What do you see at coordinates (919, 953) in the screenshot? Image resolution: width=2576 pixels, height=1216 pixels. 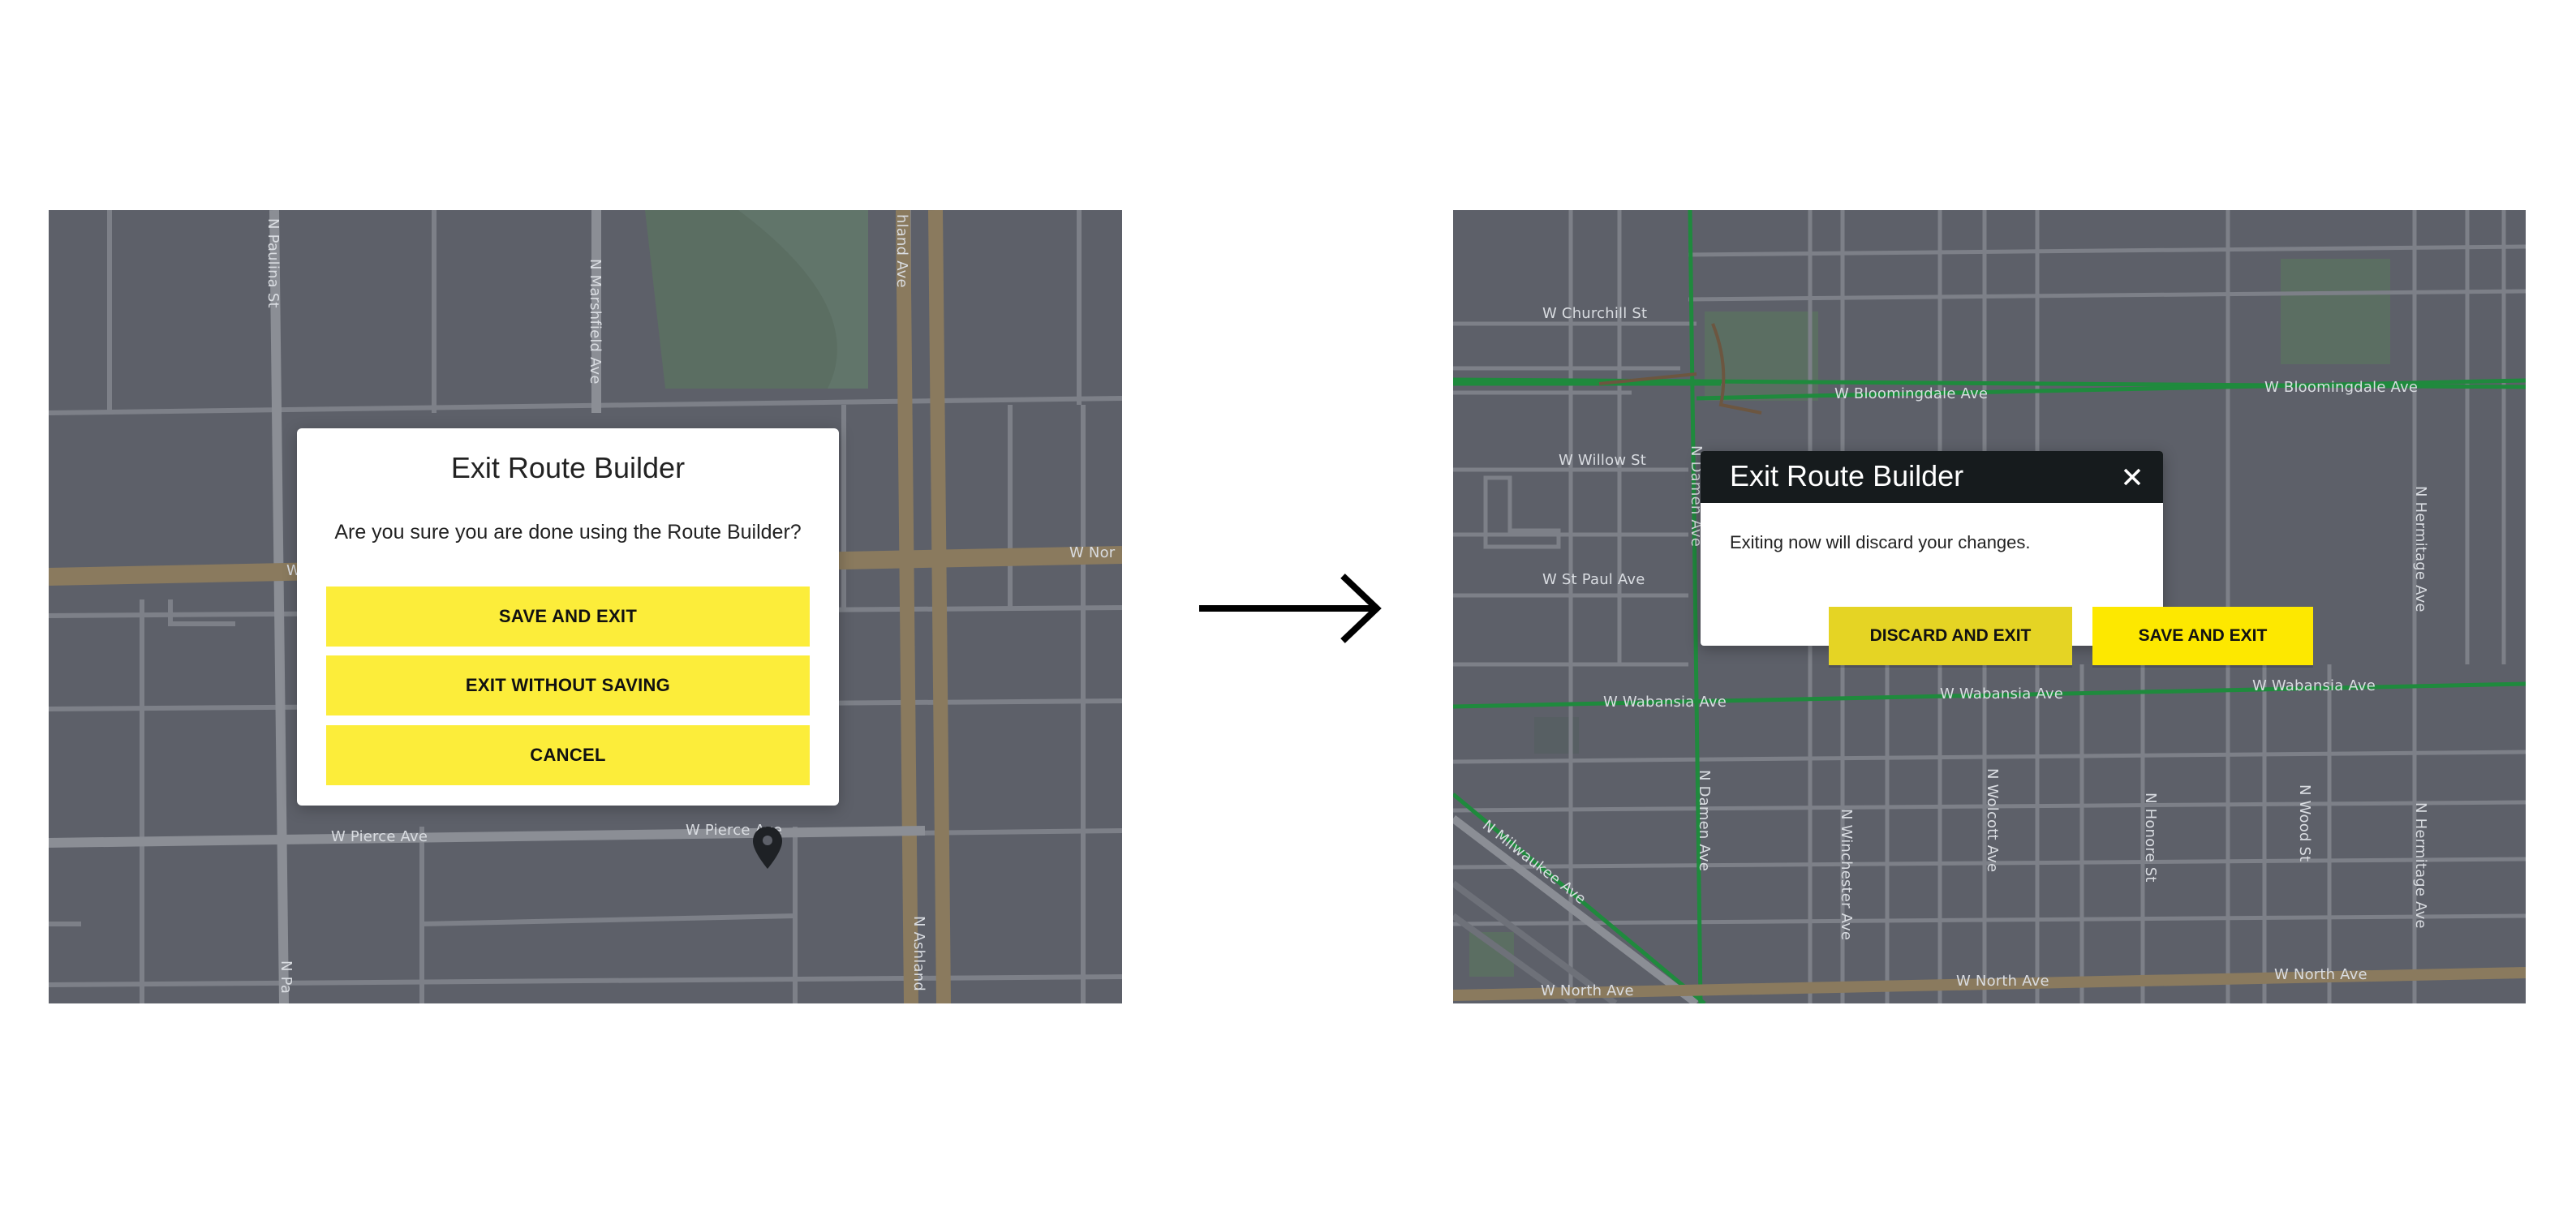 I see `map-label-ashland-bottom: N Ashland` at bounding box center [919, 953].